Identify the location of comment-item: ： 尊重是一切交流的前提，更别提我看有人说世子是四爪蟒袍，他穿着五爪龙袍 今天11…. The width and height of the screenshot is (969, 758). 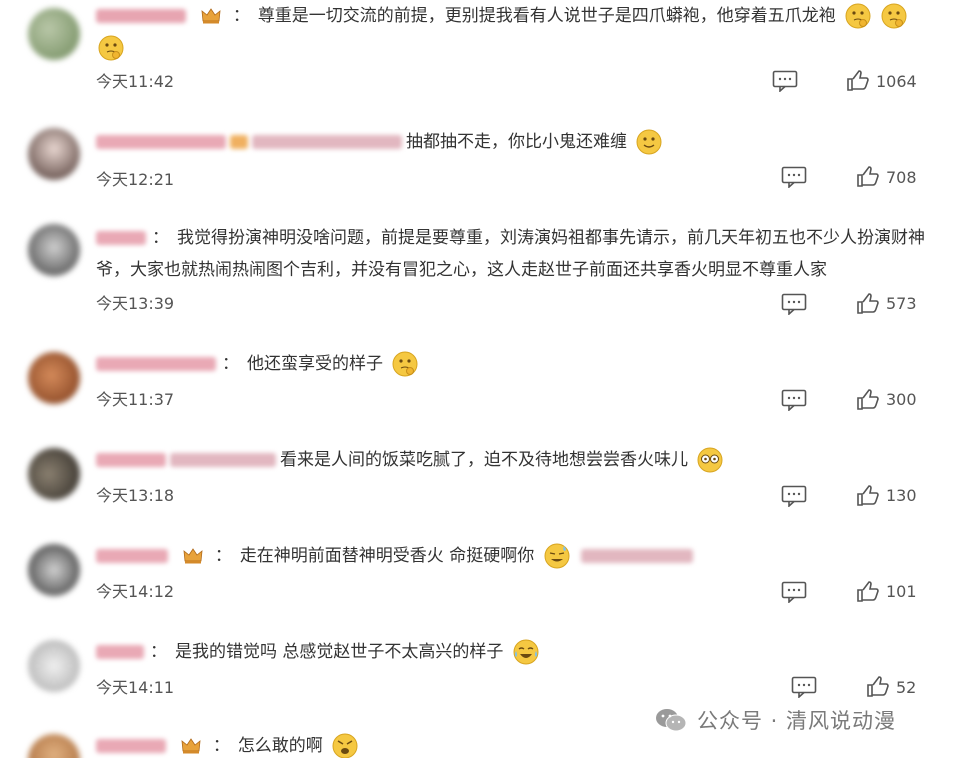
(484, 48).